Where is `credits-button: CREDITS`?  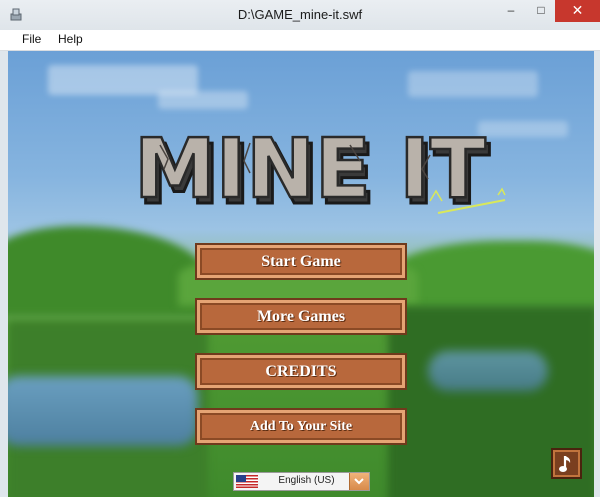 credits-button: CREDITS is located at coordinates (301, 371).